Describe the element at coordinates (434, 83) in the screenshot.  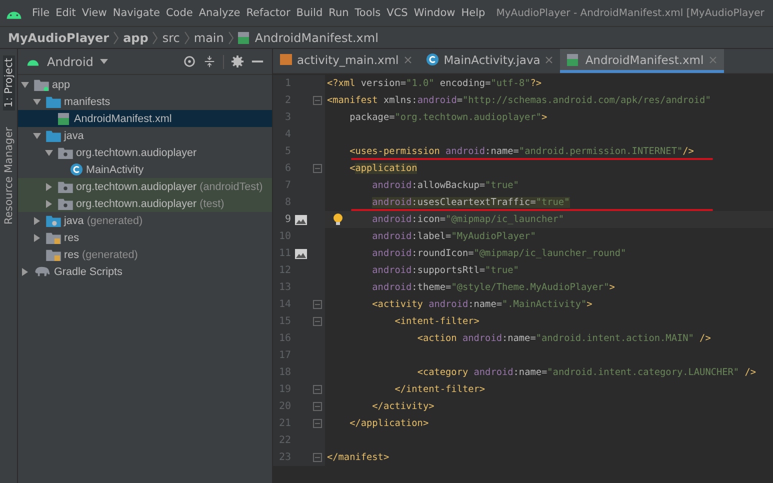
I see `code-line: <?xml version="1.0" encoding="utf-8"?>` at that location.